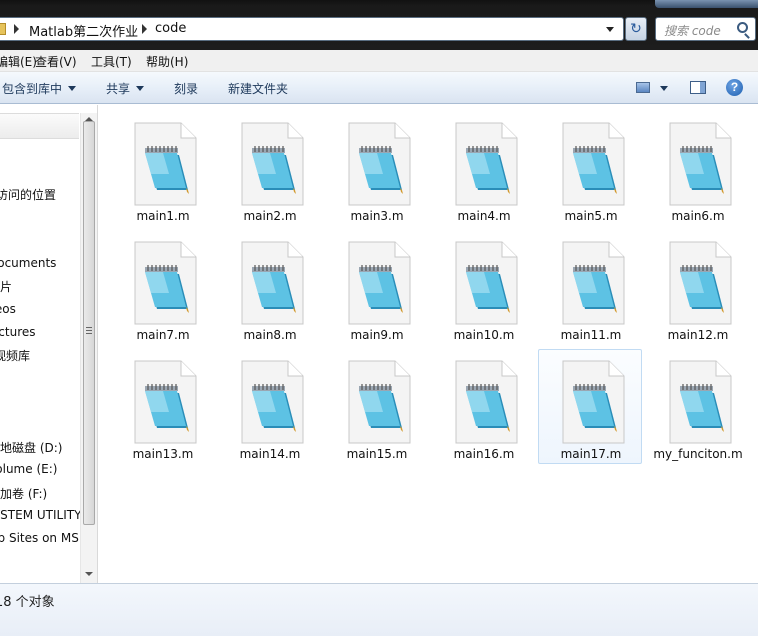 Image resolution: width=758 pixels, height=636 pixels. I want to click on search-icon, so click(742, 27).